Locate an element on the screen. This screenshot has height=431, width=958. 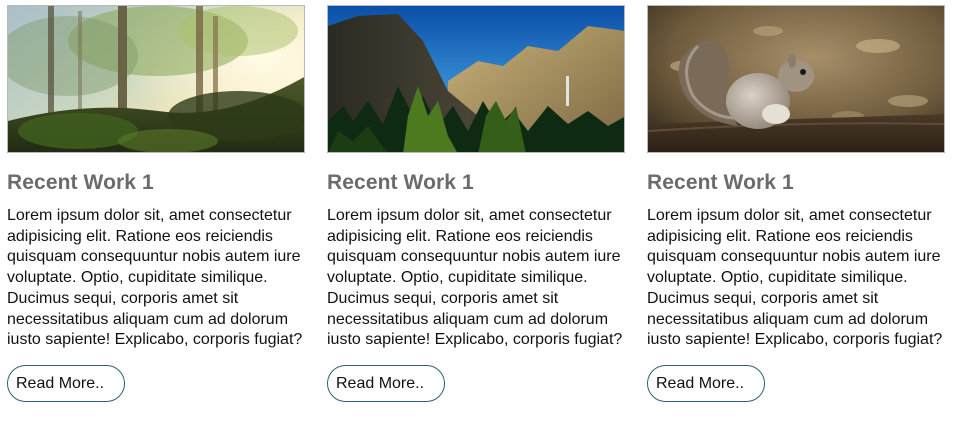
forest-with-sunlight-image is located at coordinates (156, 79).